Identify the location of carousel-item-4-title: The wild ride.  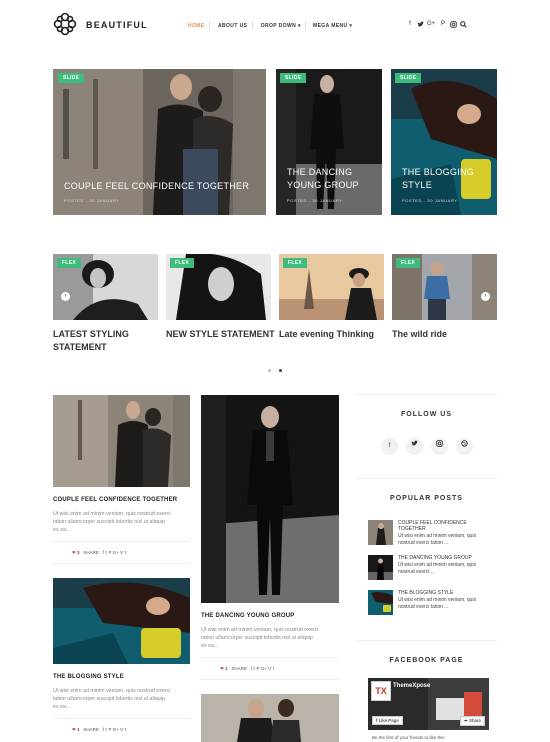
(419, 334).